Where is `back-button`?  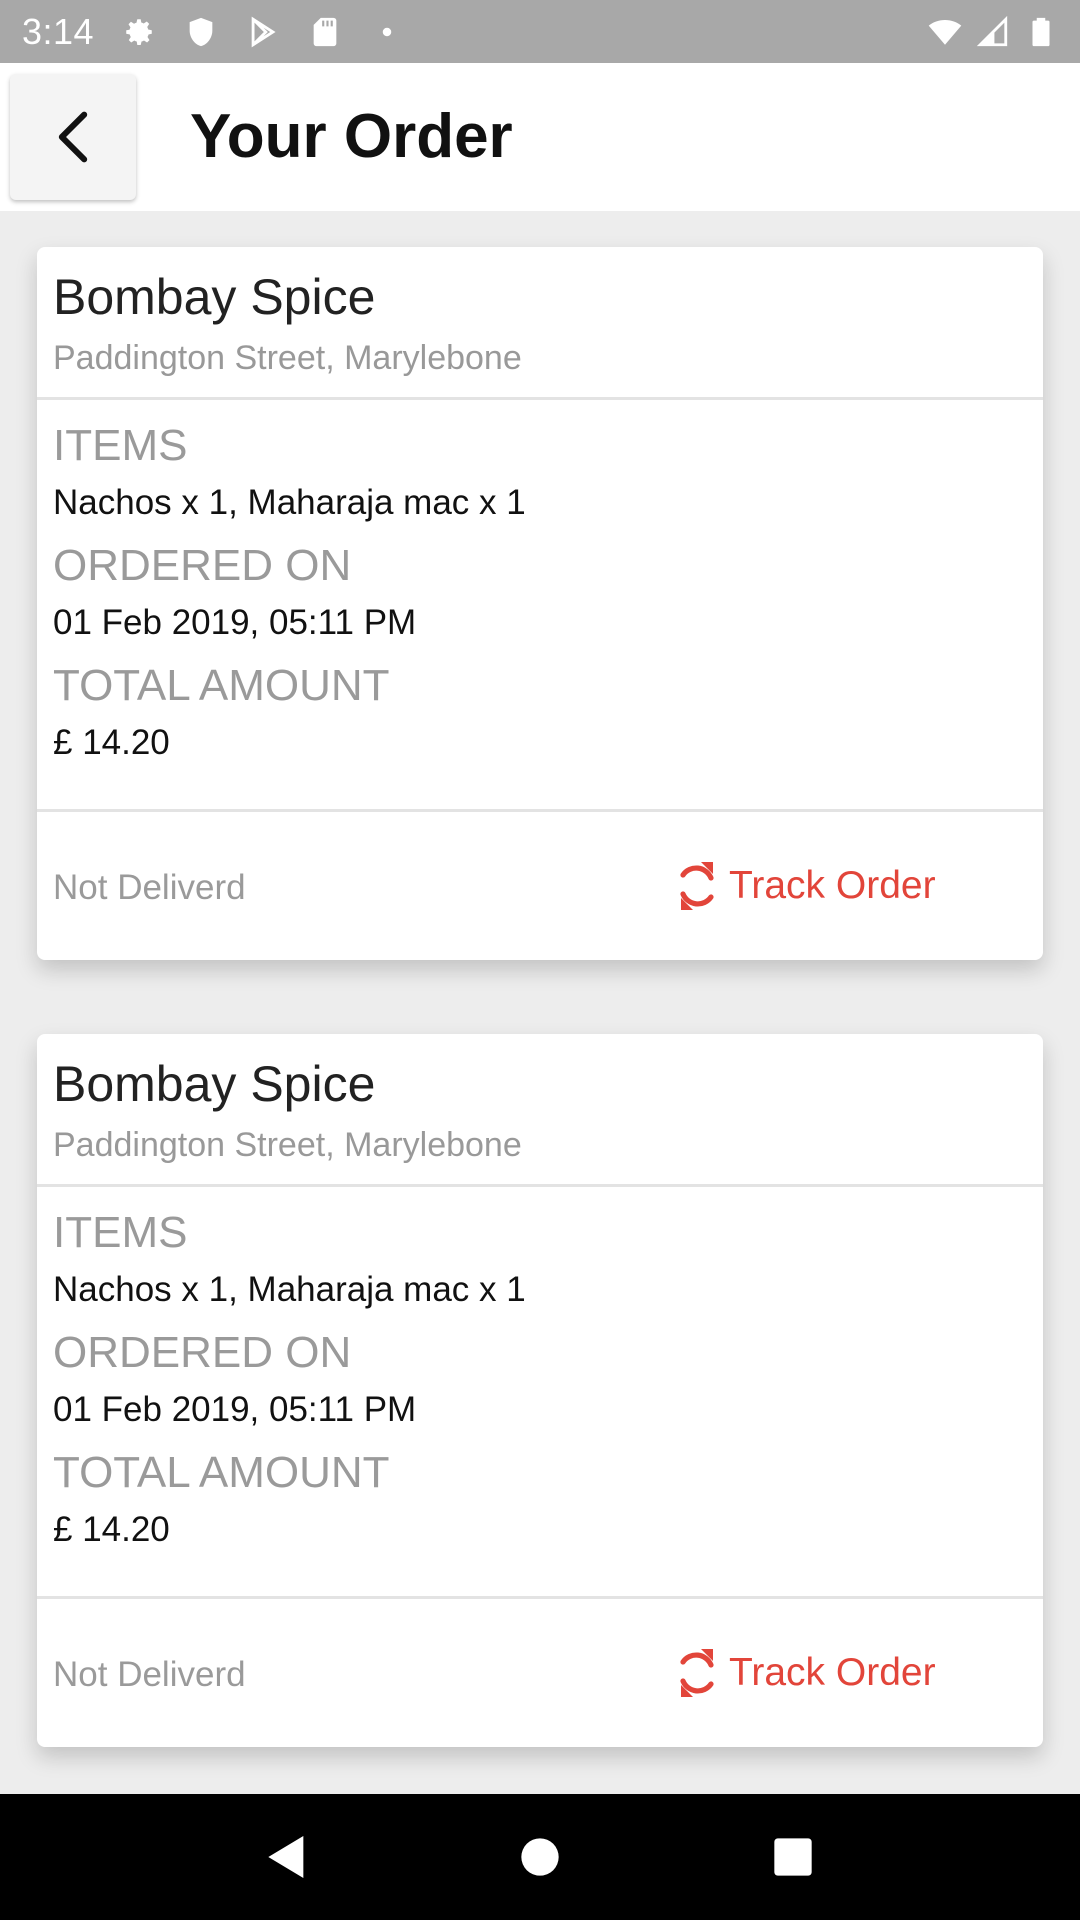 back-button is located at coordinates (73, 137).